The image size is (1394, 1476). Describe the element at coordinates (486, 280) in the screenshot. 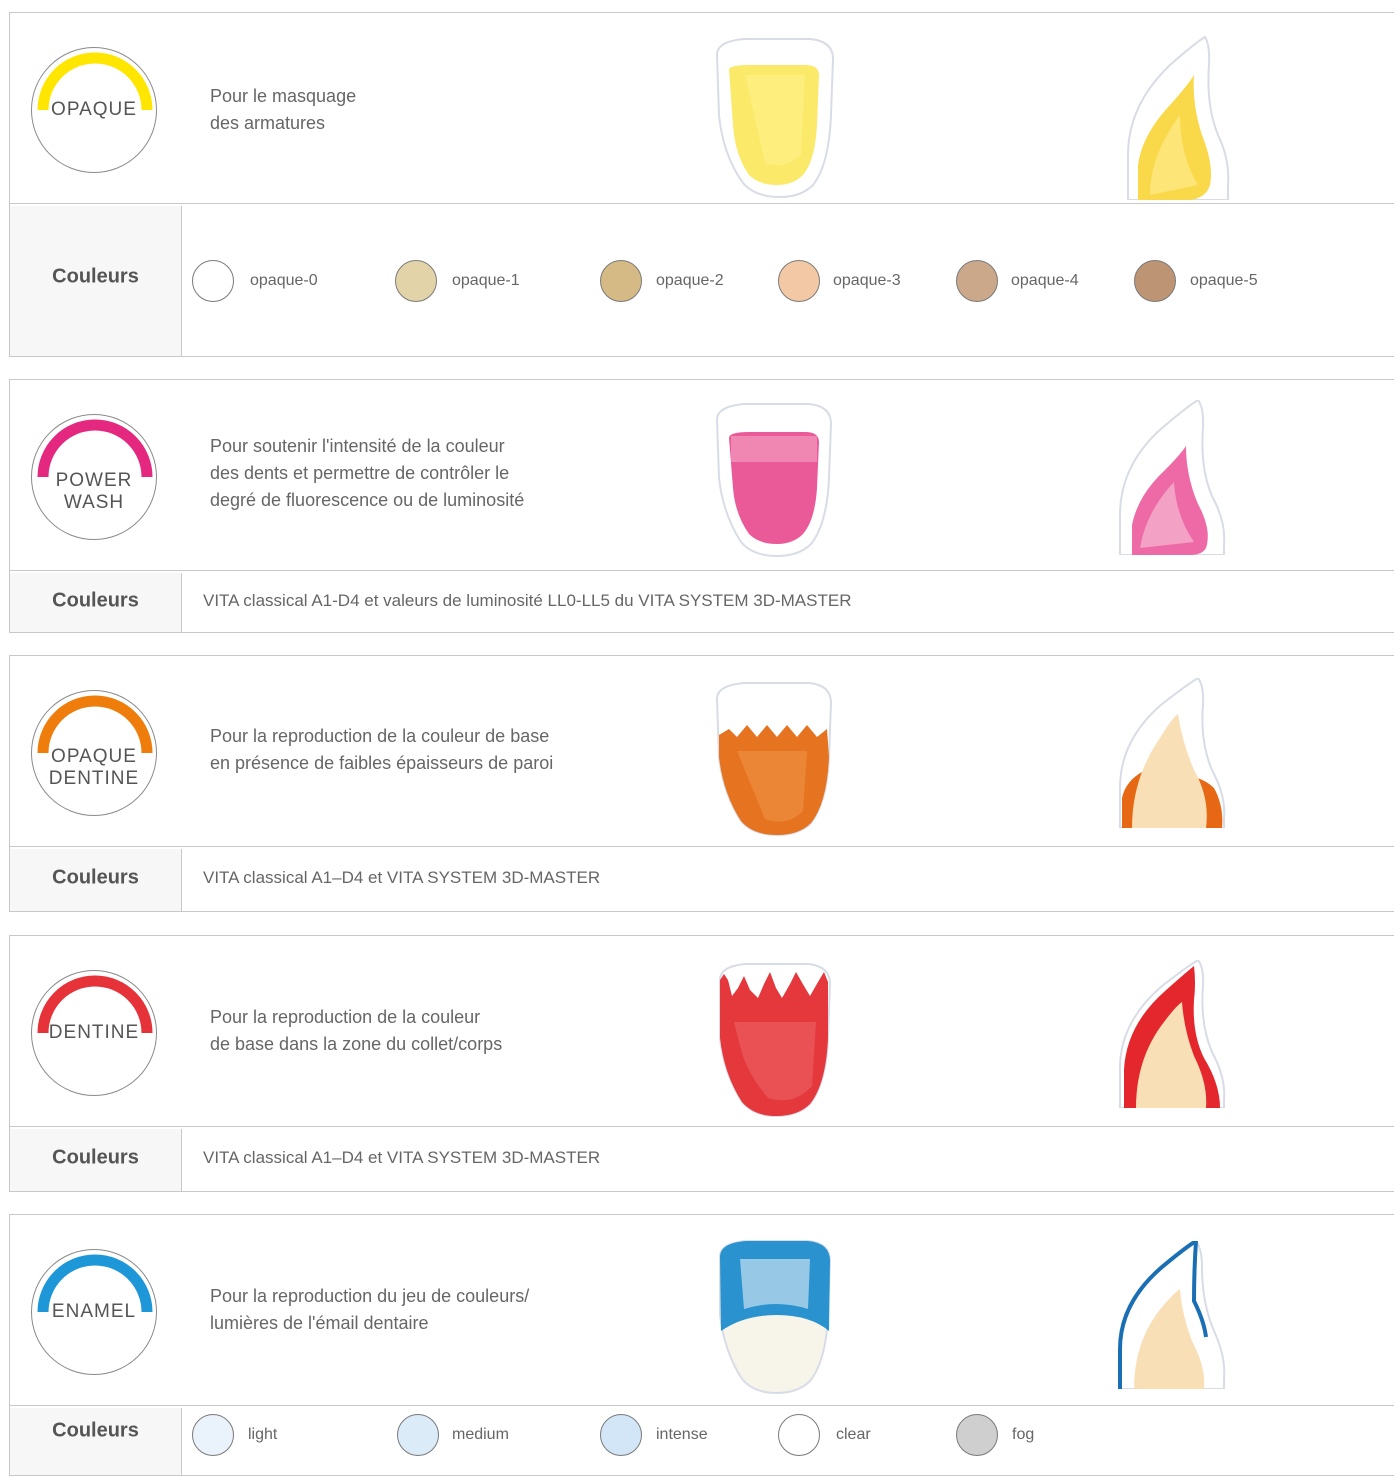

I see `shade-label: opaque-1` at that location.